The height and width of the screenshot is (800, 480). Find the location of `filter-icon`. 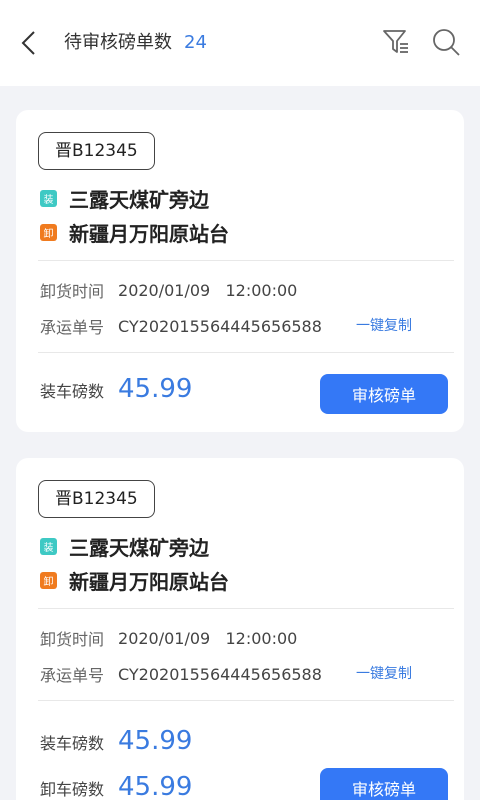

filter-icon is located at coordinates (395, 41).